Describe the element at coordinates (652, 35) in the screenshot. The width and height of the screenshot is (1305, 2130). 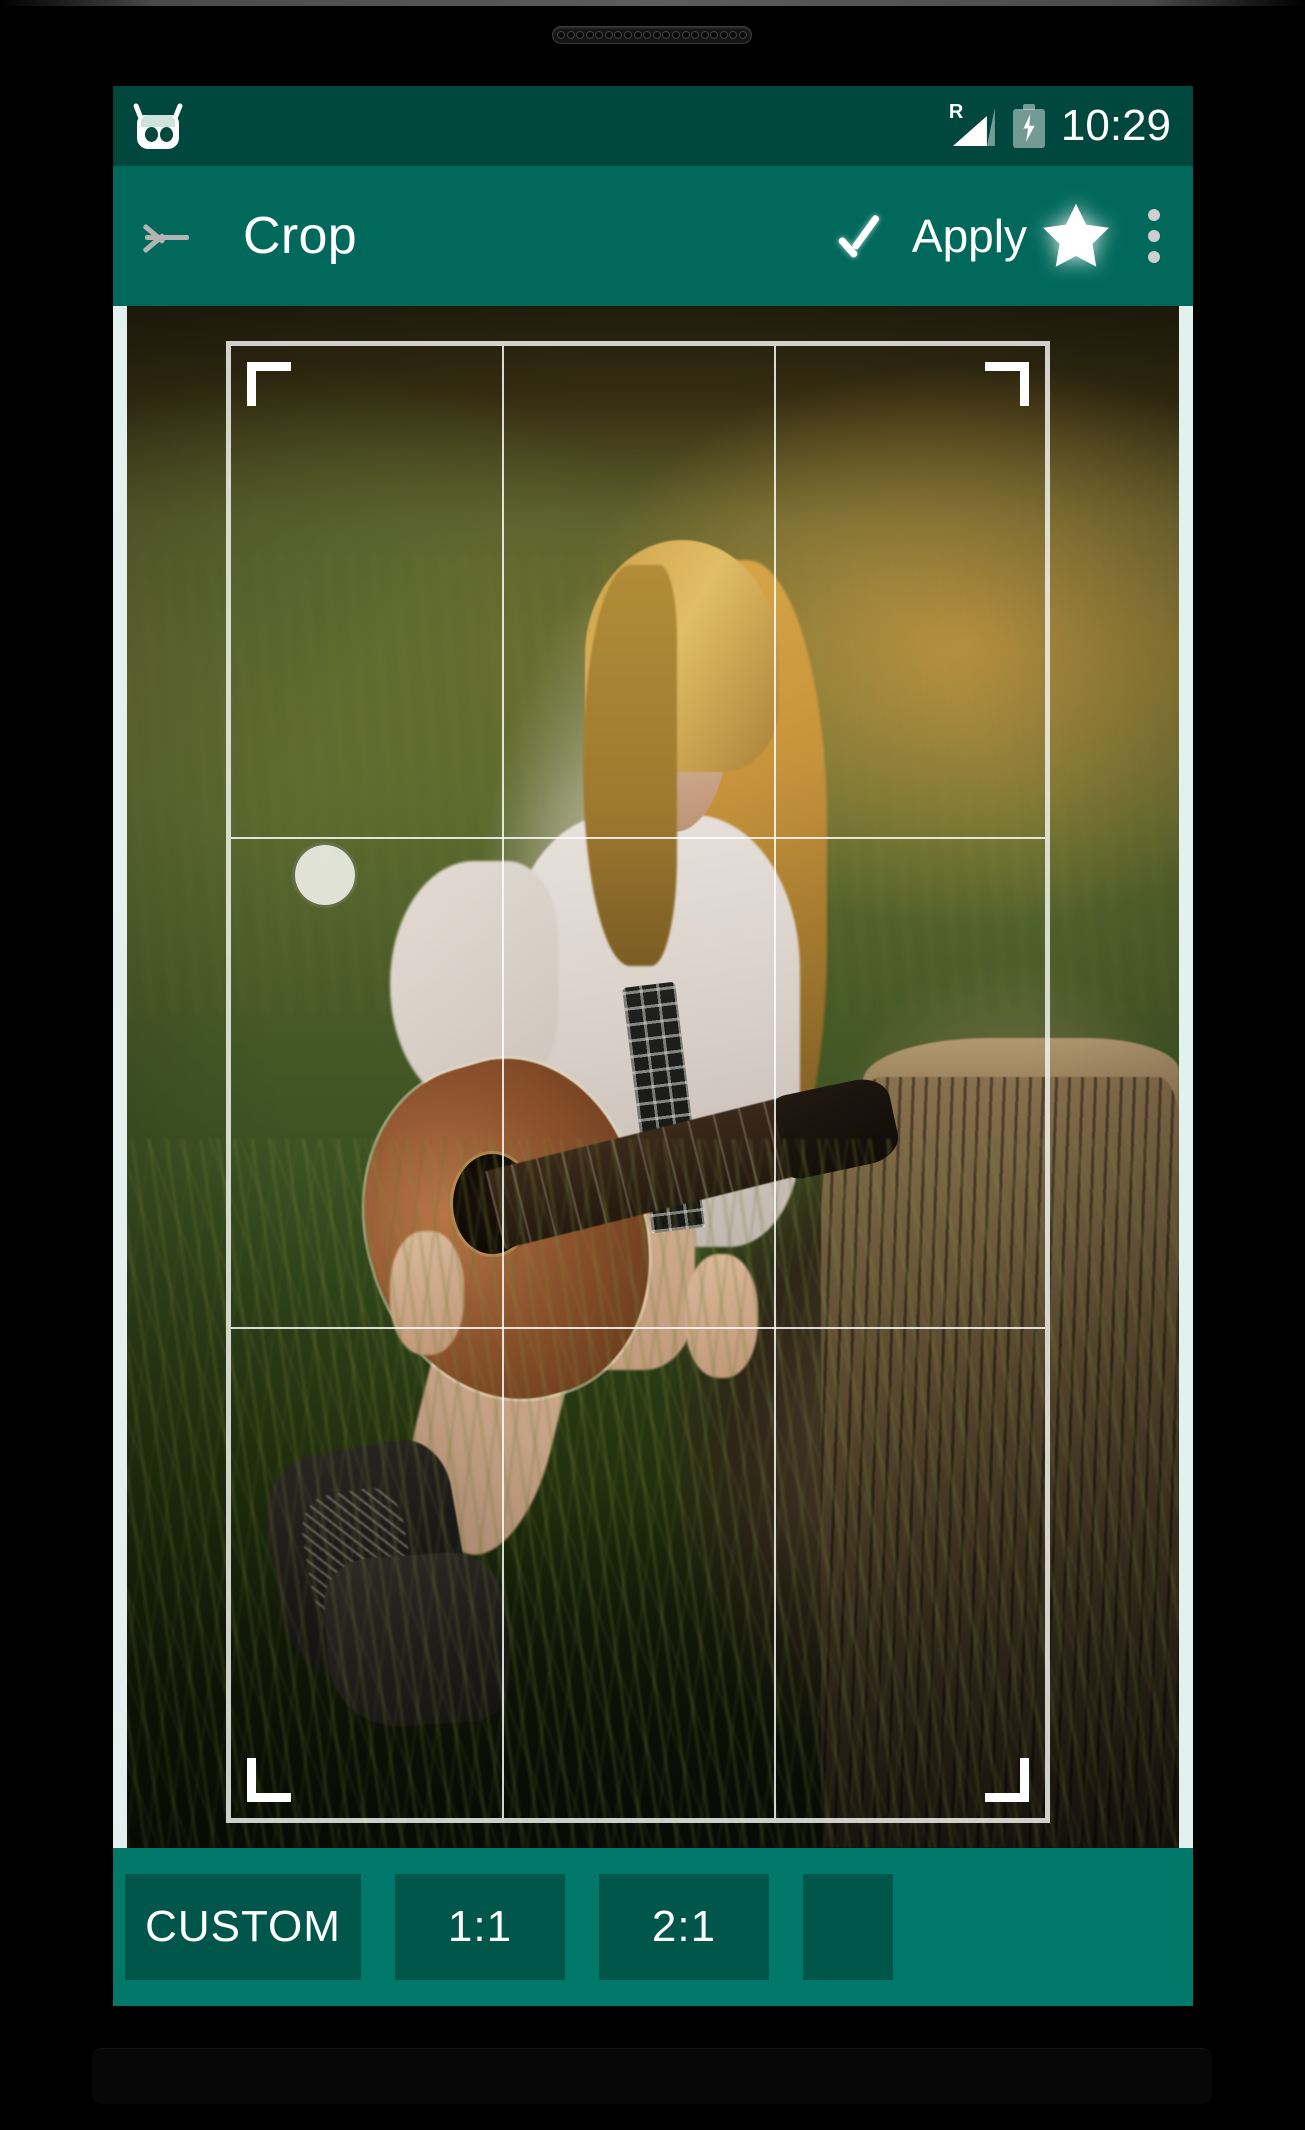
I see `earpiece-speaker` at that location.